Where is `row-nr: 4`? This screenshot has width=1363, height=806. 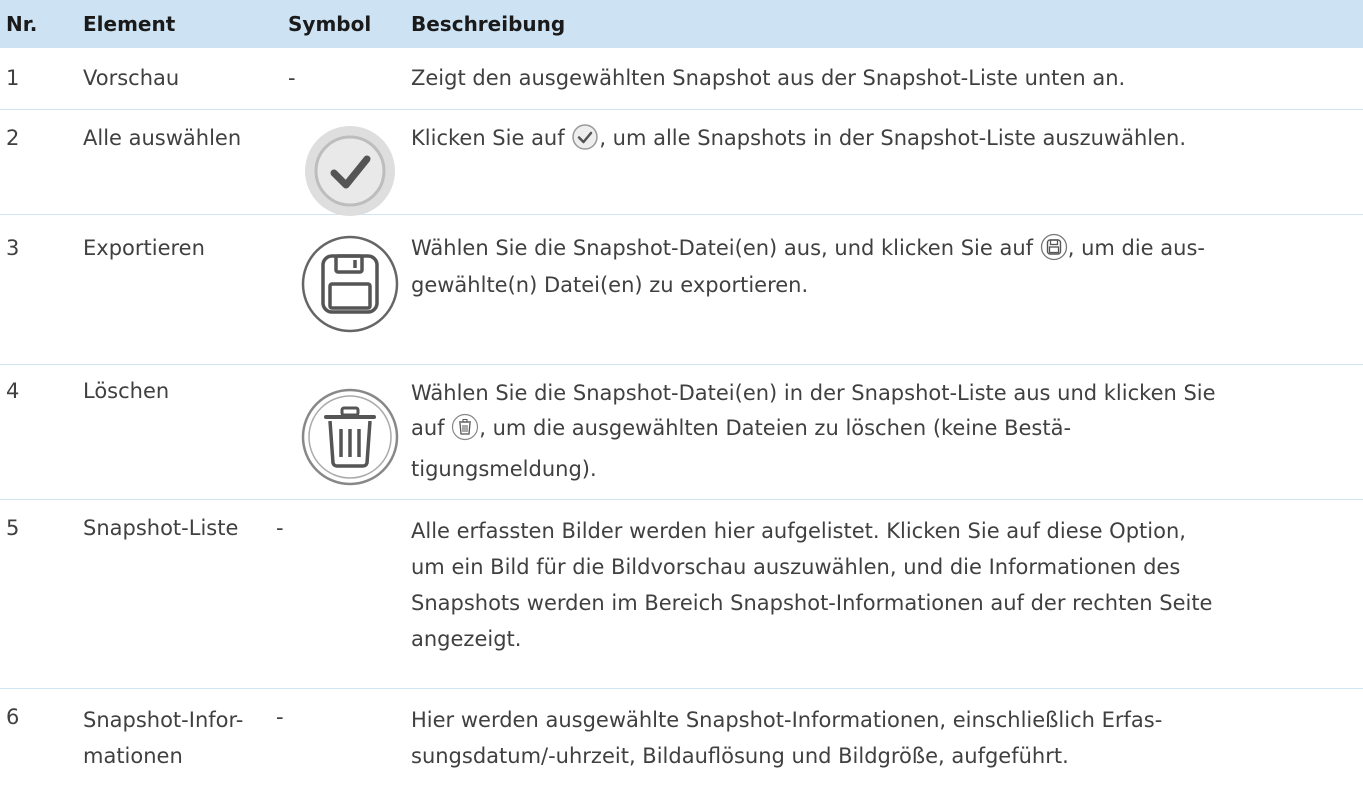
row-nr: 4 is located at coordinates (13, 391).